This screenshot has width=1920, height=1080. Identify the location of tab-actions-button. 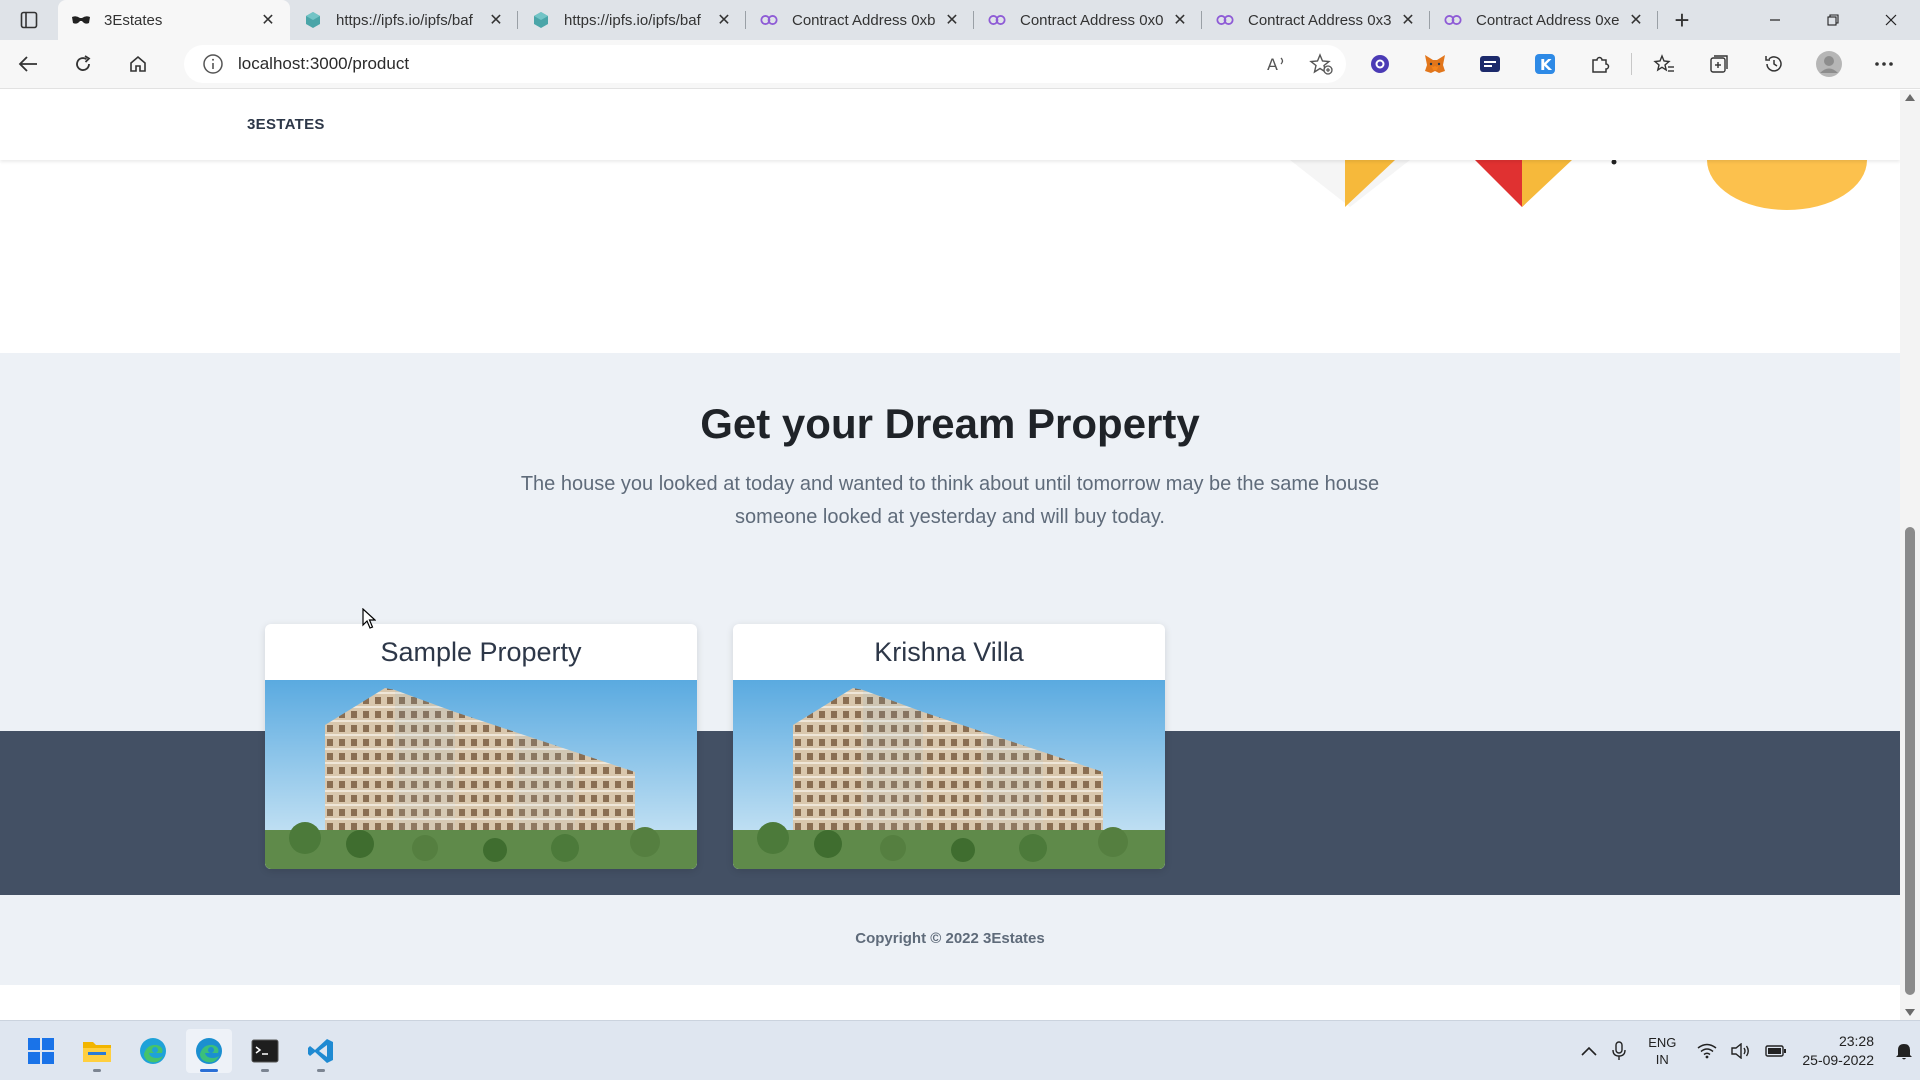
(29, 20).